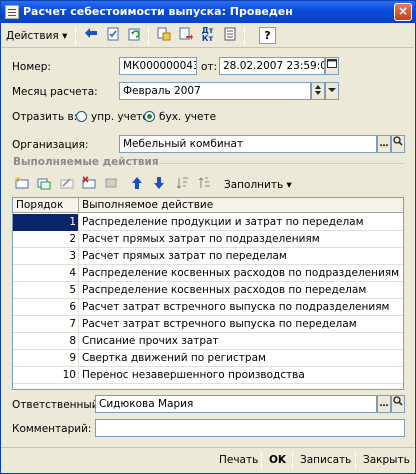 Image resolution: width=416 pixels, height=474 pixels. What do you see at coordinates (318, 91) in the screenshot?
I see `month-spinner-icon` at bounding box center [318, 91].